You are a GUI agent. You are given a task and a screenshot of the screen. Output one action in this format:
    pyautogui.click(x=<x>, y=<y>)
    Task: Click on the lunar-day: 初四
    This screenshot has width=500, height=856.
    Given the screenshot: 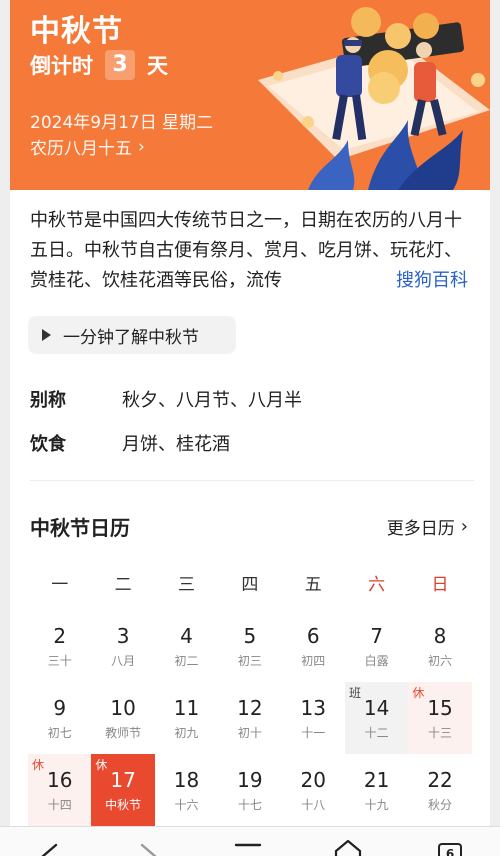 What is the action you would take?
    pyautogui.click(x=313, y=661)
    